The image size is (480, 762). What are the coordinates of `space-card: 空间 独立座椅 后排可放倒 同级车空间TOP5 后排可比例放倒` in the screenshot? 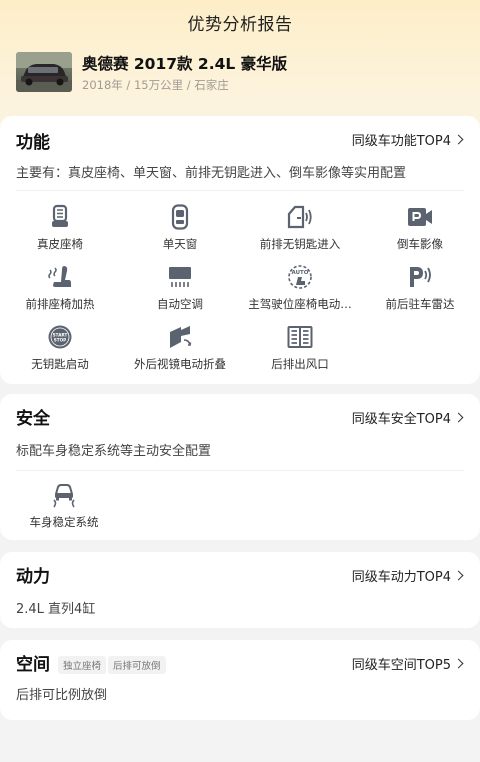 It's located at (240, 680).